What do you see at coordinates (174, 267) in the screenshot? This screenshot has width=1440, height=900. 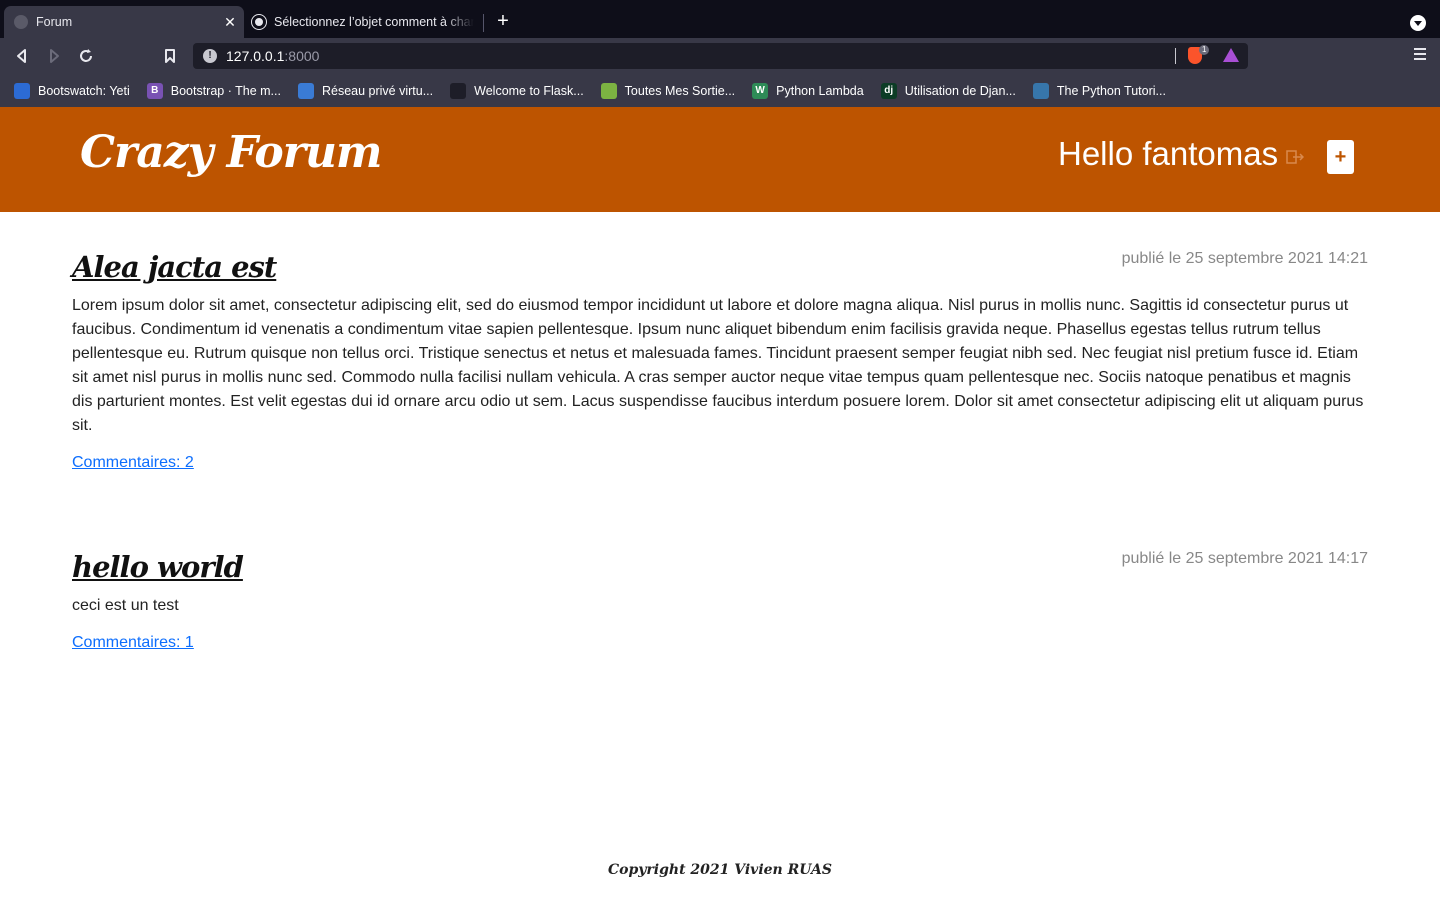 I see `post-title-link: Alea jacta est` at bounding box center [174, 267].